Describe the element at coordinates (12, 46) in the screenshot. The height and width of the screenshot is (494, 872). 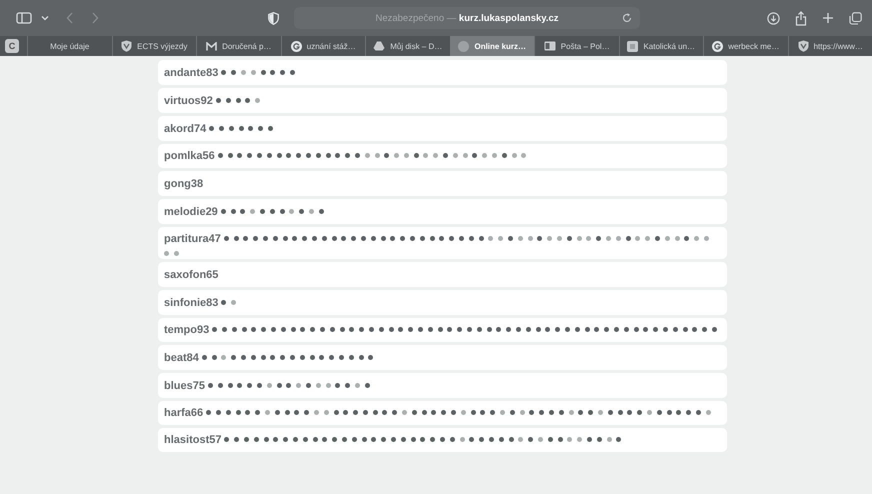
I see `pinned-tab: C` at that location.